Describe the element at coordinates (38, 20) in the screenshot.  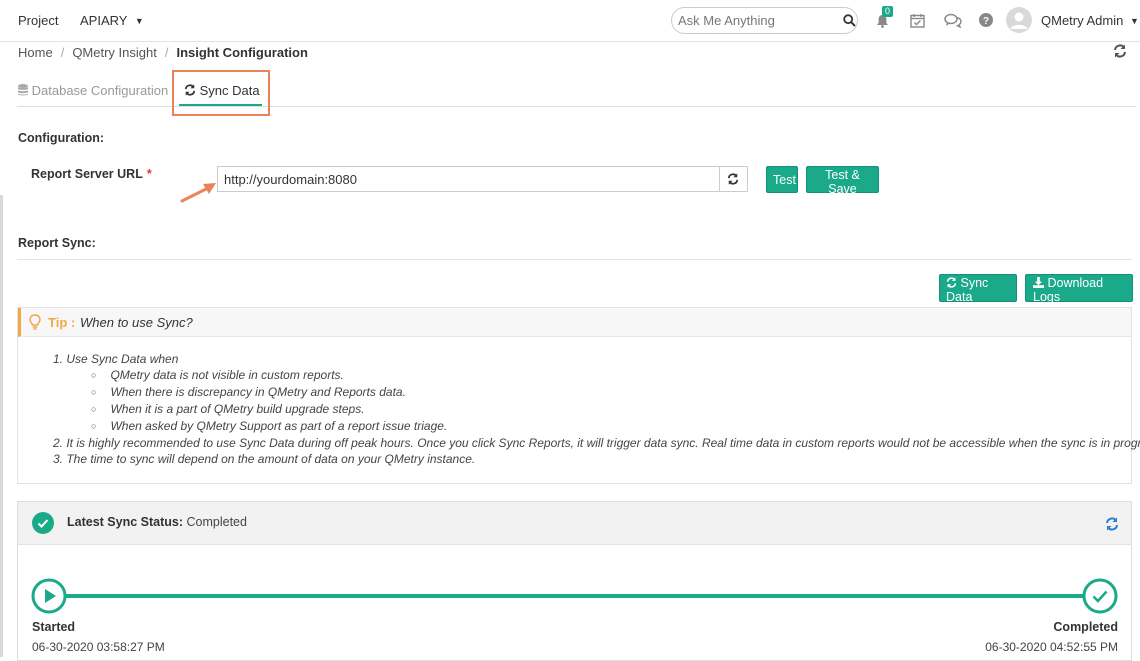
I see `project-label: Project` at that location.